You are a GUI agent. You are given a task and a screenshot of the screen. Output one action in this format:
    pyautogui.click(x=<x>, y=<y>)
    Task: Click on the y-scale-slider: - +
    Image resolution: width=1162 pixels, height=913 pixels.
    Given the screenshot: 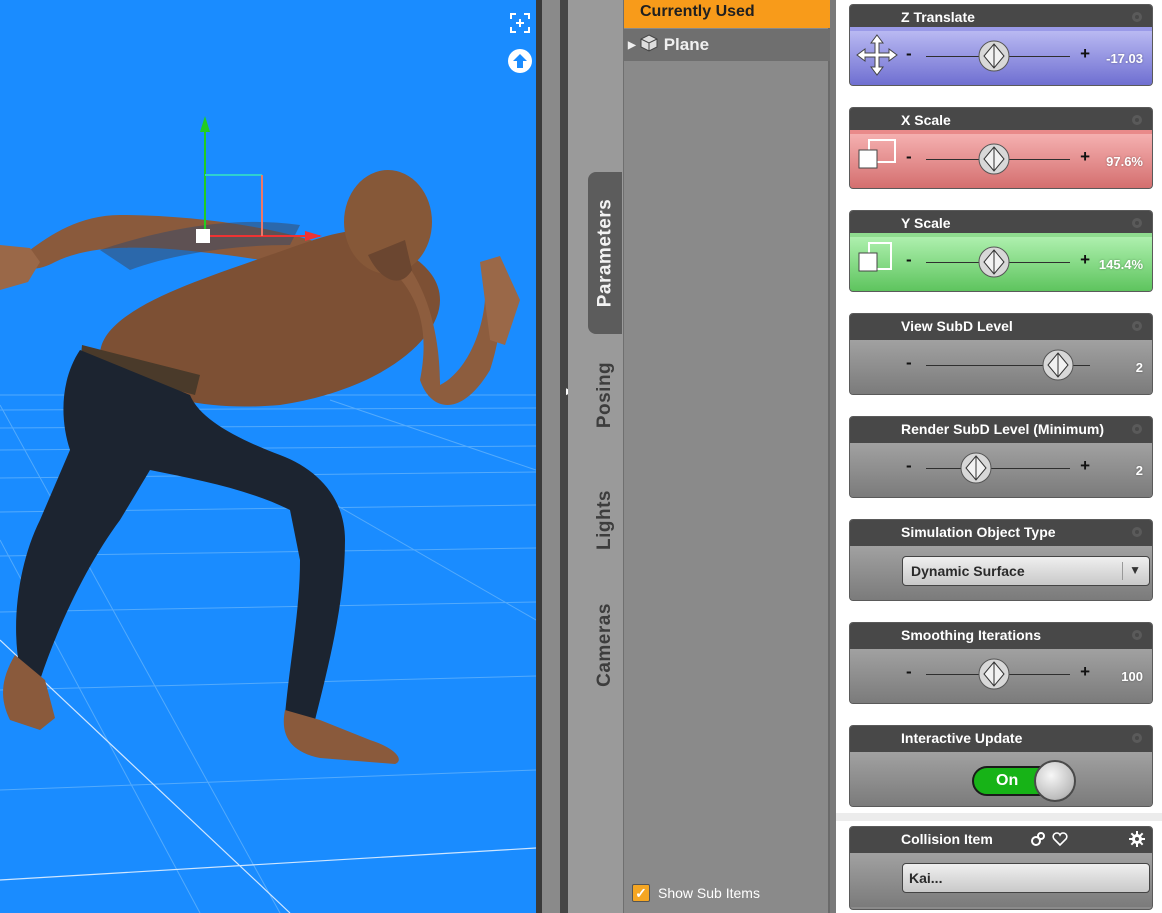 What is the action you would take?
    pyautogui.click(x=998, y=262)
    